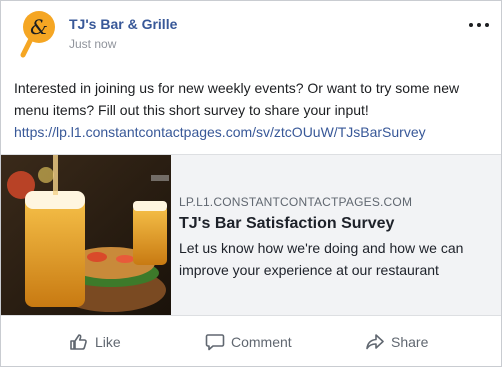 The height and width of the screenshot is (367, 502). What do you see at coordinates (286, 224) in the screenshot?
I see `preview-title: TJ's Bar Satisfaction Survey` at bounding box center [286, 224].